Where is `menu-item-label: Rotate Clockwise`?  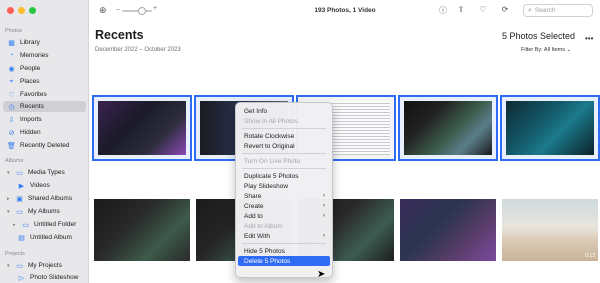
menu-item-label: Rotate Clockwise is located at coordinates (269, 136).